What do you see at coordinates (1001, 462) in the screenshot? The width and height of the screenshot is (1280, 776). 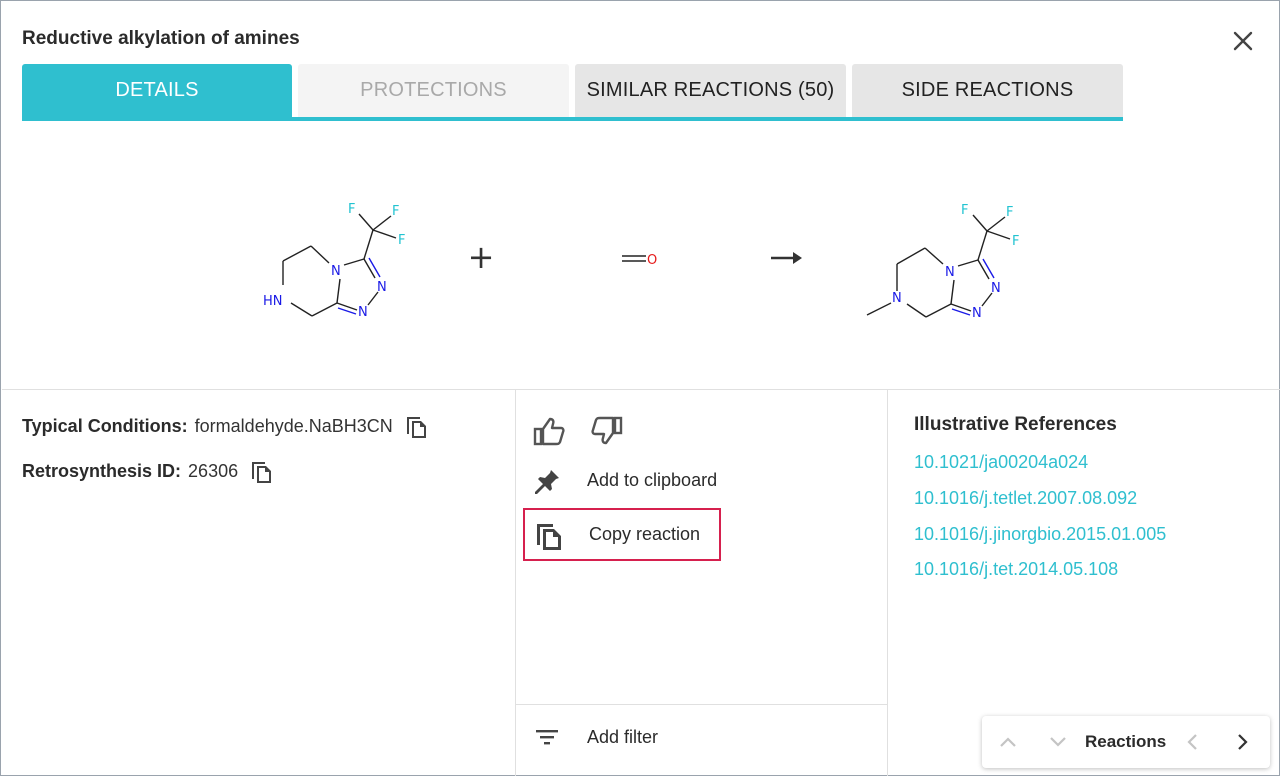 I see `reference-link: 10.1021/ja00204a024` at bounding box center [1001, 462].